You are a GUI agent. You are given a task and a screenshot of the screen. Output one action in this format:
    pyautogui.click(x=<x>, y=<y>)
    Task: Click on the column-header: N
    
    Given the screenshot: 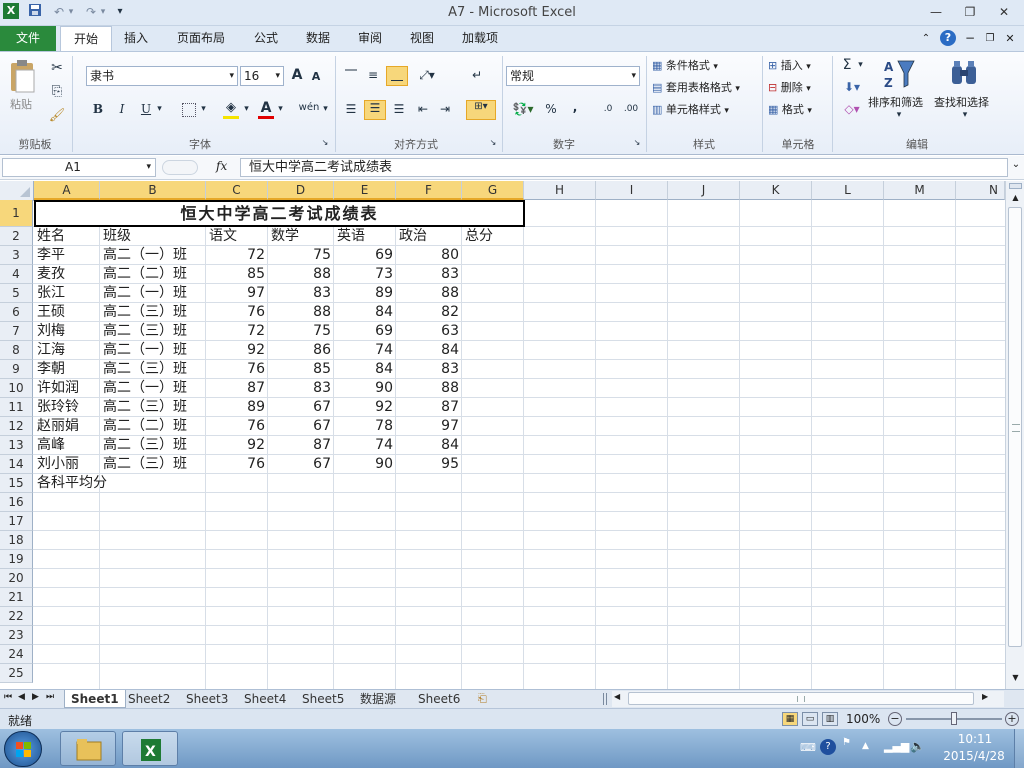 What is the action you would take?
    pyautogui.click(x=980, y=190)
    